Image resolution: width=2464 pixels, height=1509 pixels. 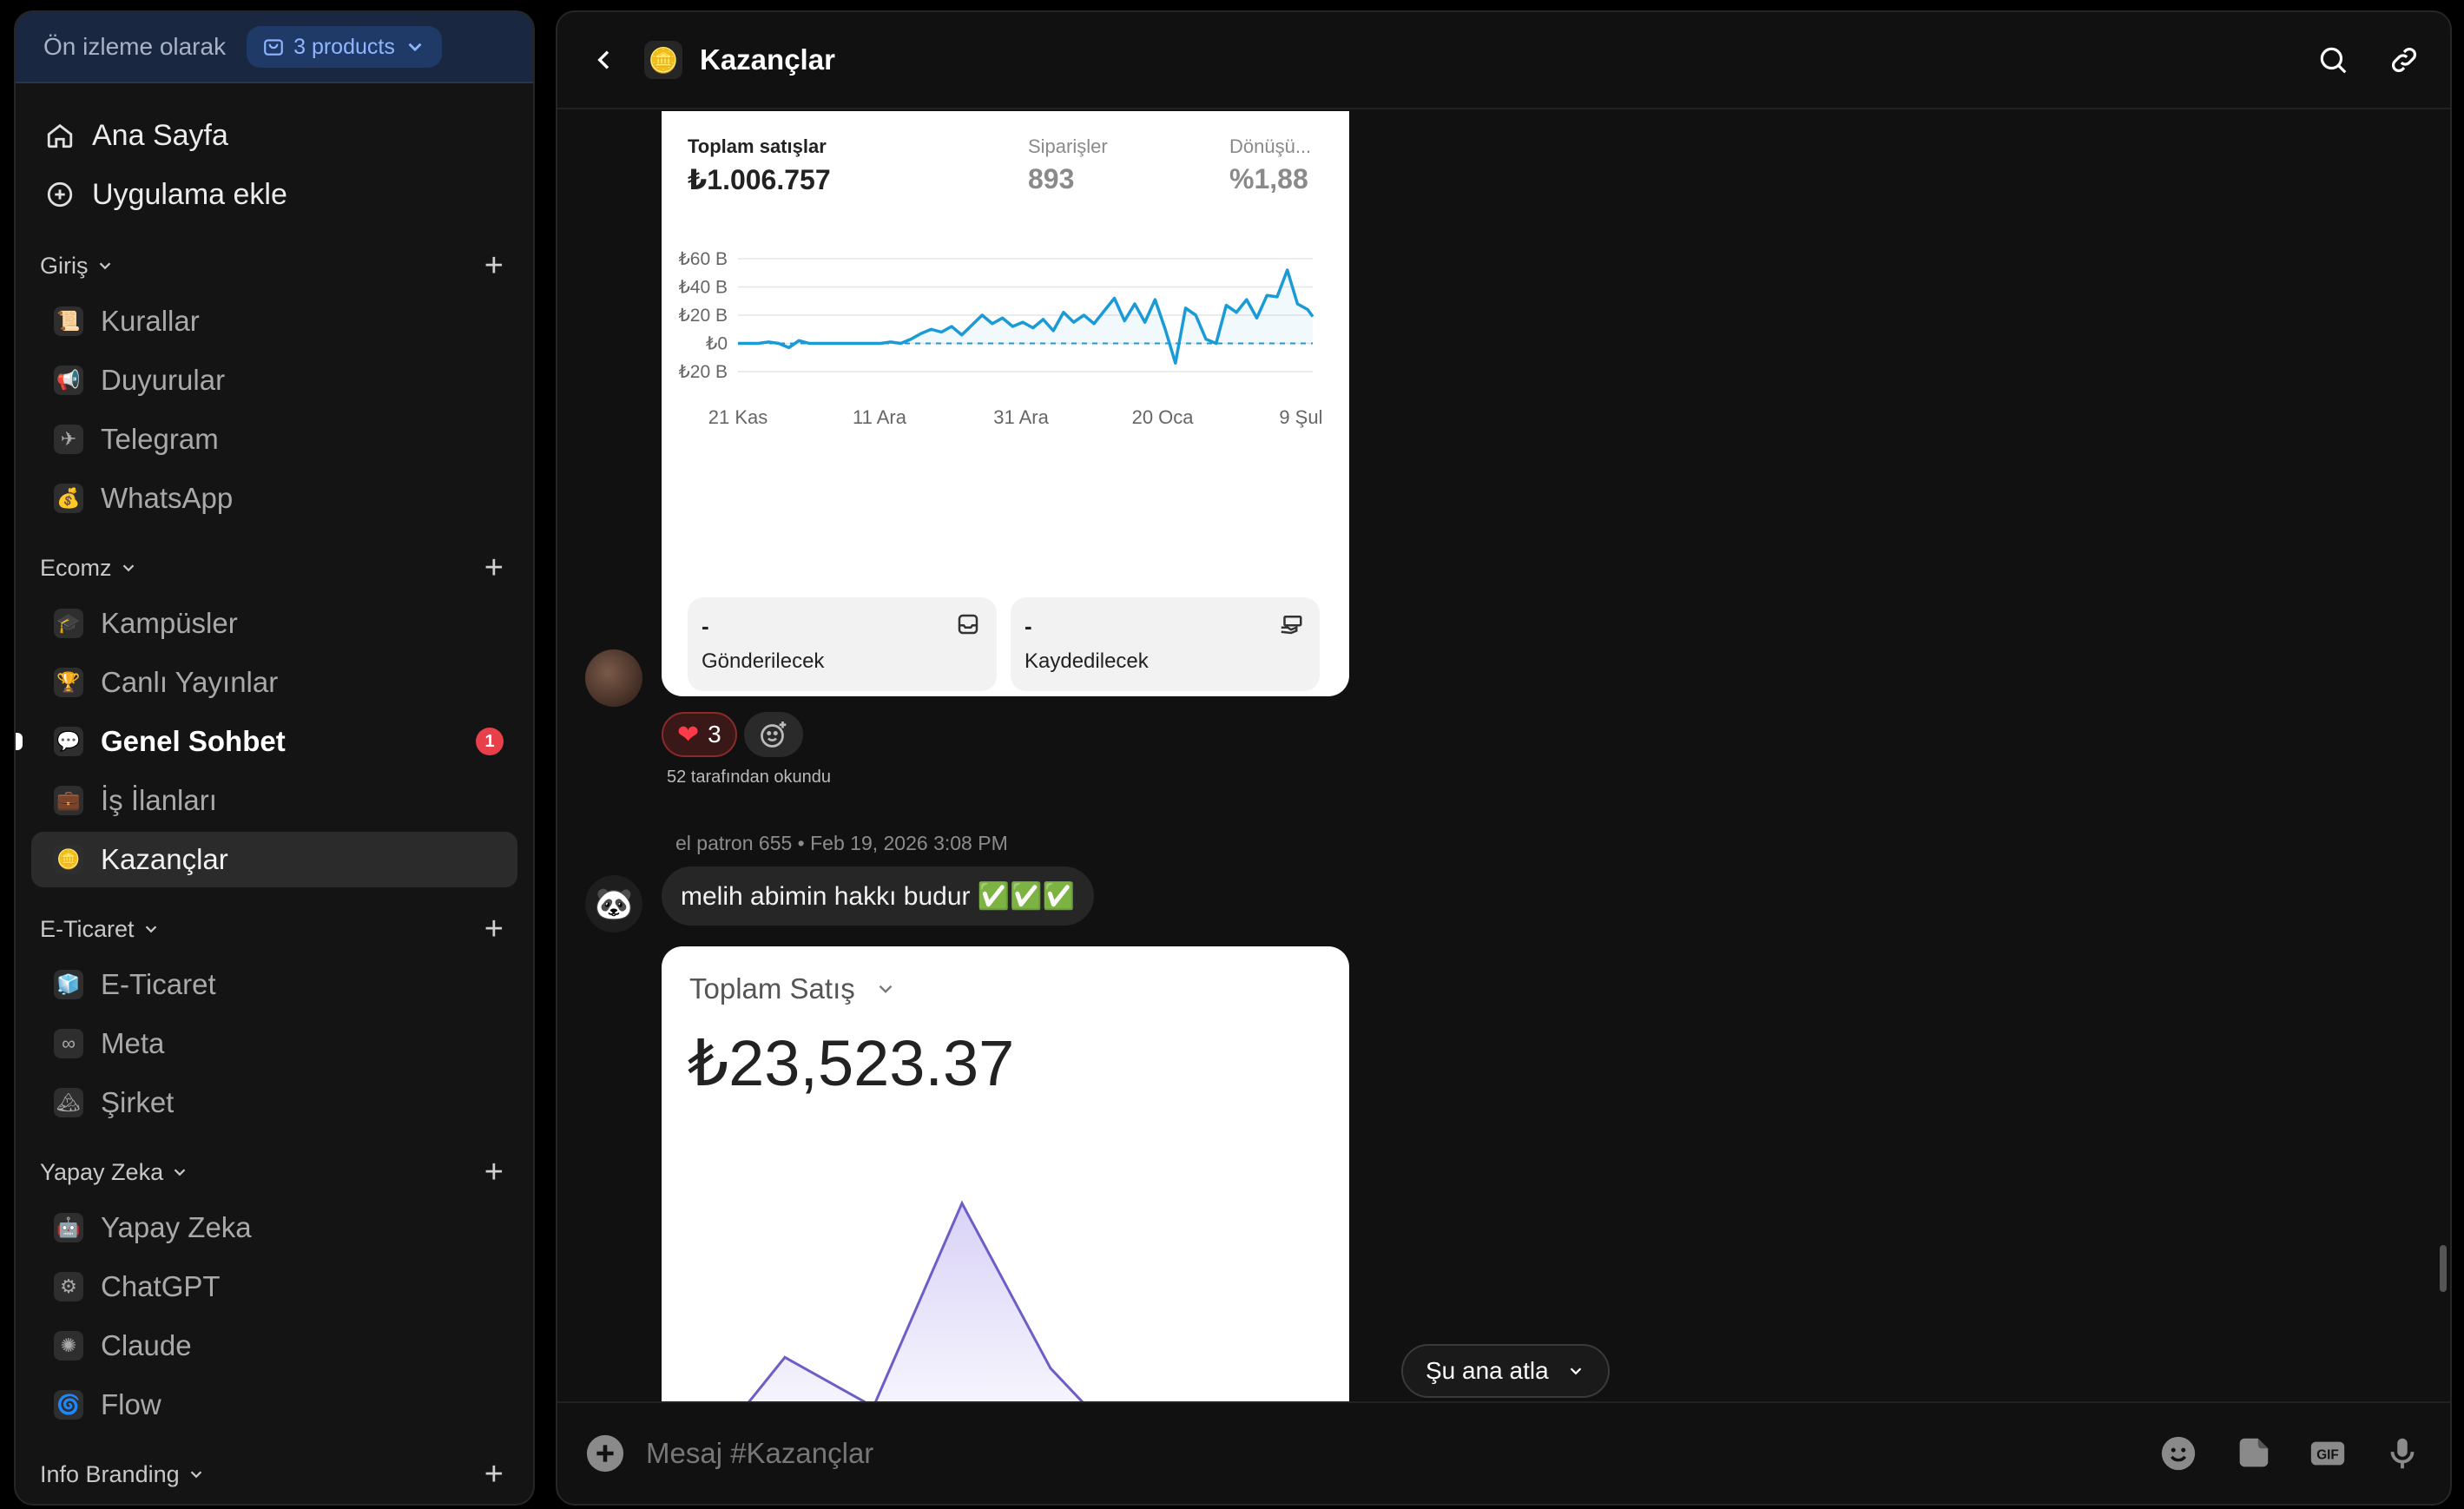 What do you see at coordinates (274, 800) in the screenshot?
I see `sidebar-item-channel: 💼 İş İlanları` at bounding box center [274, 800].